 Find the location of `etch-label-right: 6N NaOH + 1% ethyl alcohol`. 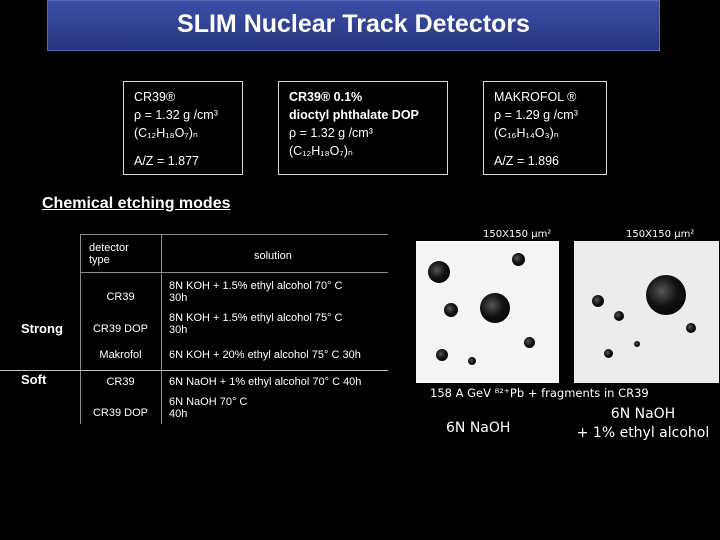

etch-label-right: 6N NaOH + 1% ethyl alcohol is located at coordinates (643, 423).